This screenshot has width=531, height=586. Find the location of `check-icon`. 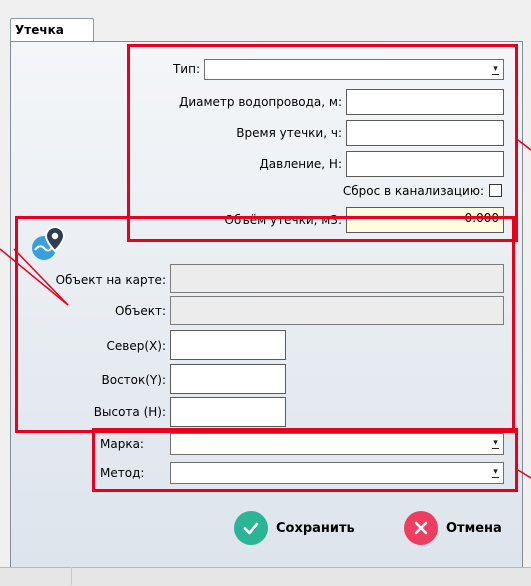

check-icon is located at coordinates (251, 528).